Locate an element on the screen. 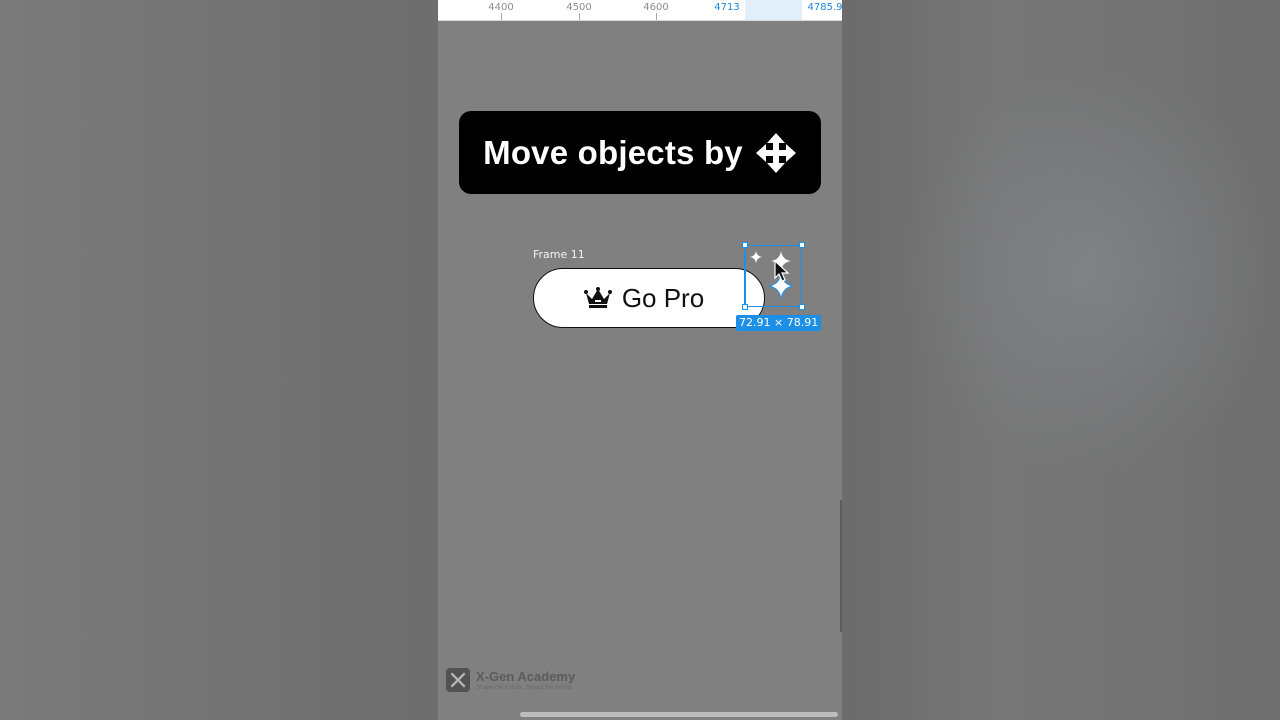 The height and width of the screenshot is (720, 1280). horizontal-ruler: 4400 4500 4600 4713 4785.9 is located at coordinates (640, 10).